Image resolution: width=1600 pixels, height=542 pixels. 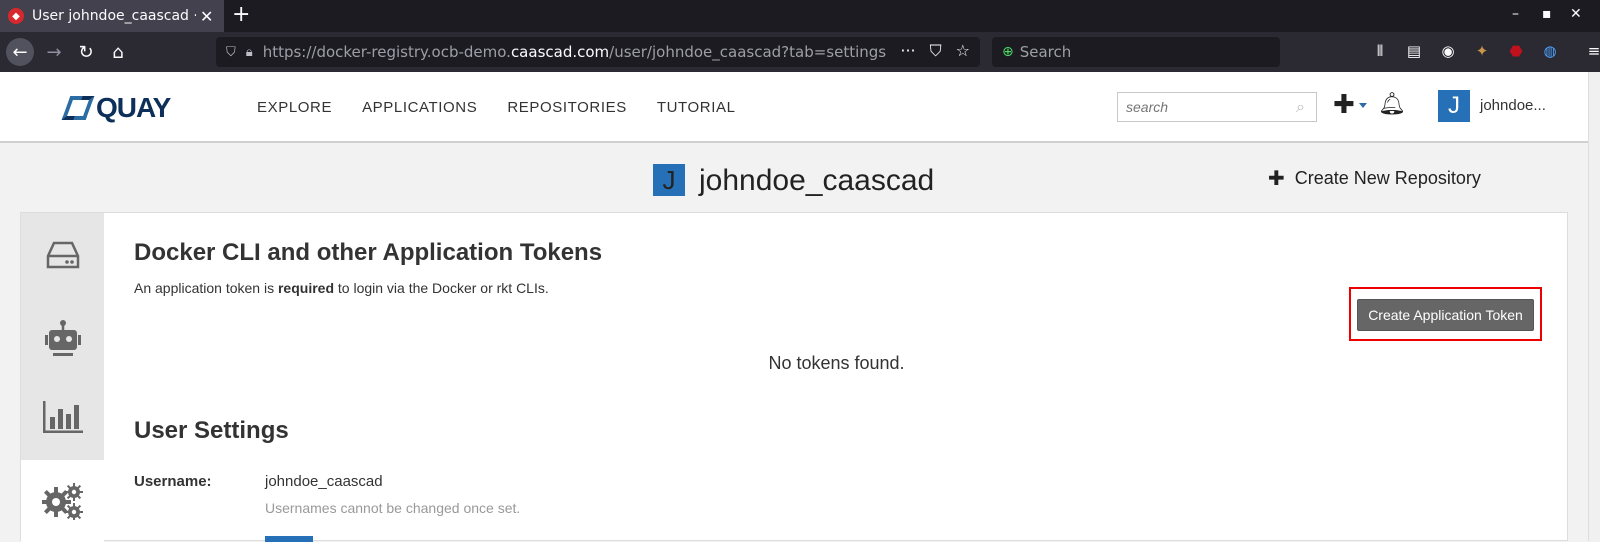 I want to click on browser-tab: ◆ User johndoe_caascad · Quay ✕, so click(x=112, y=16).